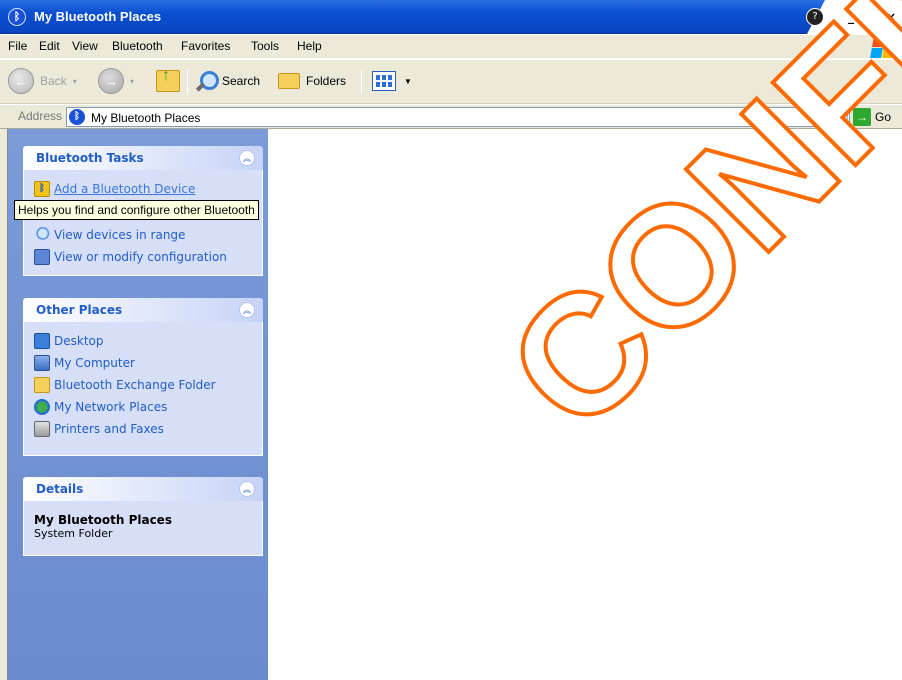 The image size is (902, 680). Describe the element at coordinates (140, 257) in the screenshot. I see `task-label: View or modify configuration` at that location.